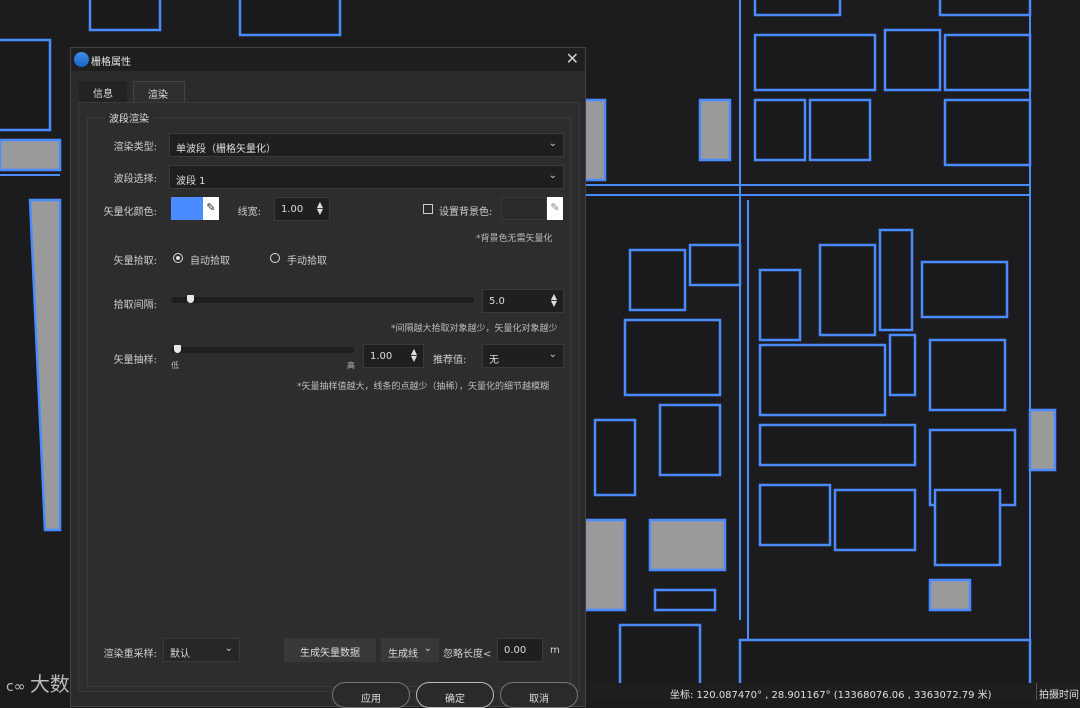  Describe the element at coordinates (393, 356) in the screenshot. I see `vector-sampling-spinbox: 1.00 ▲ ▼` at that location.